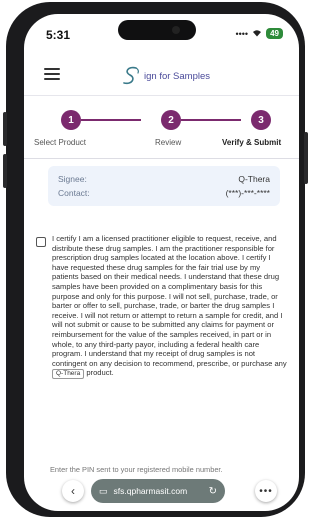 The width and height of the screenshot is (320, 519). I want to click on url-bar: ▭ sfs.qpharmasit.com ↻, so click(158, 491).